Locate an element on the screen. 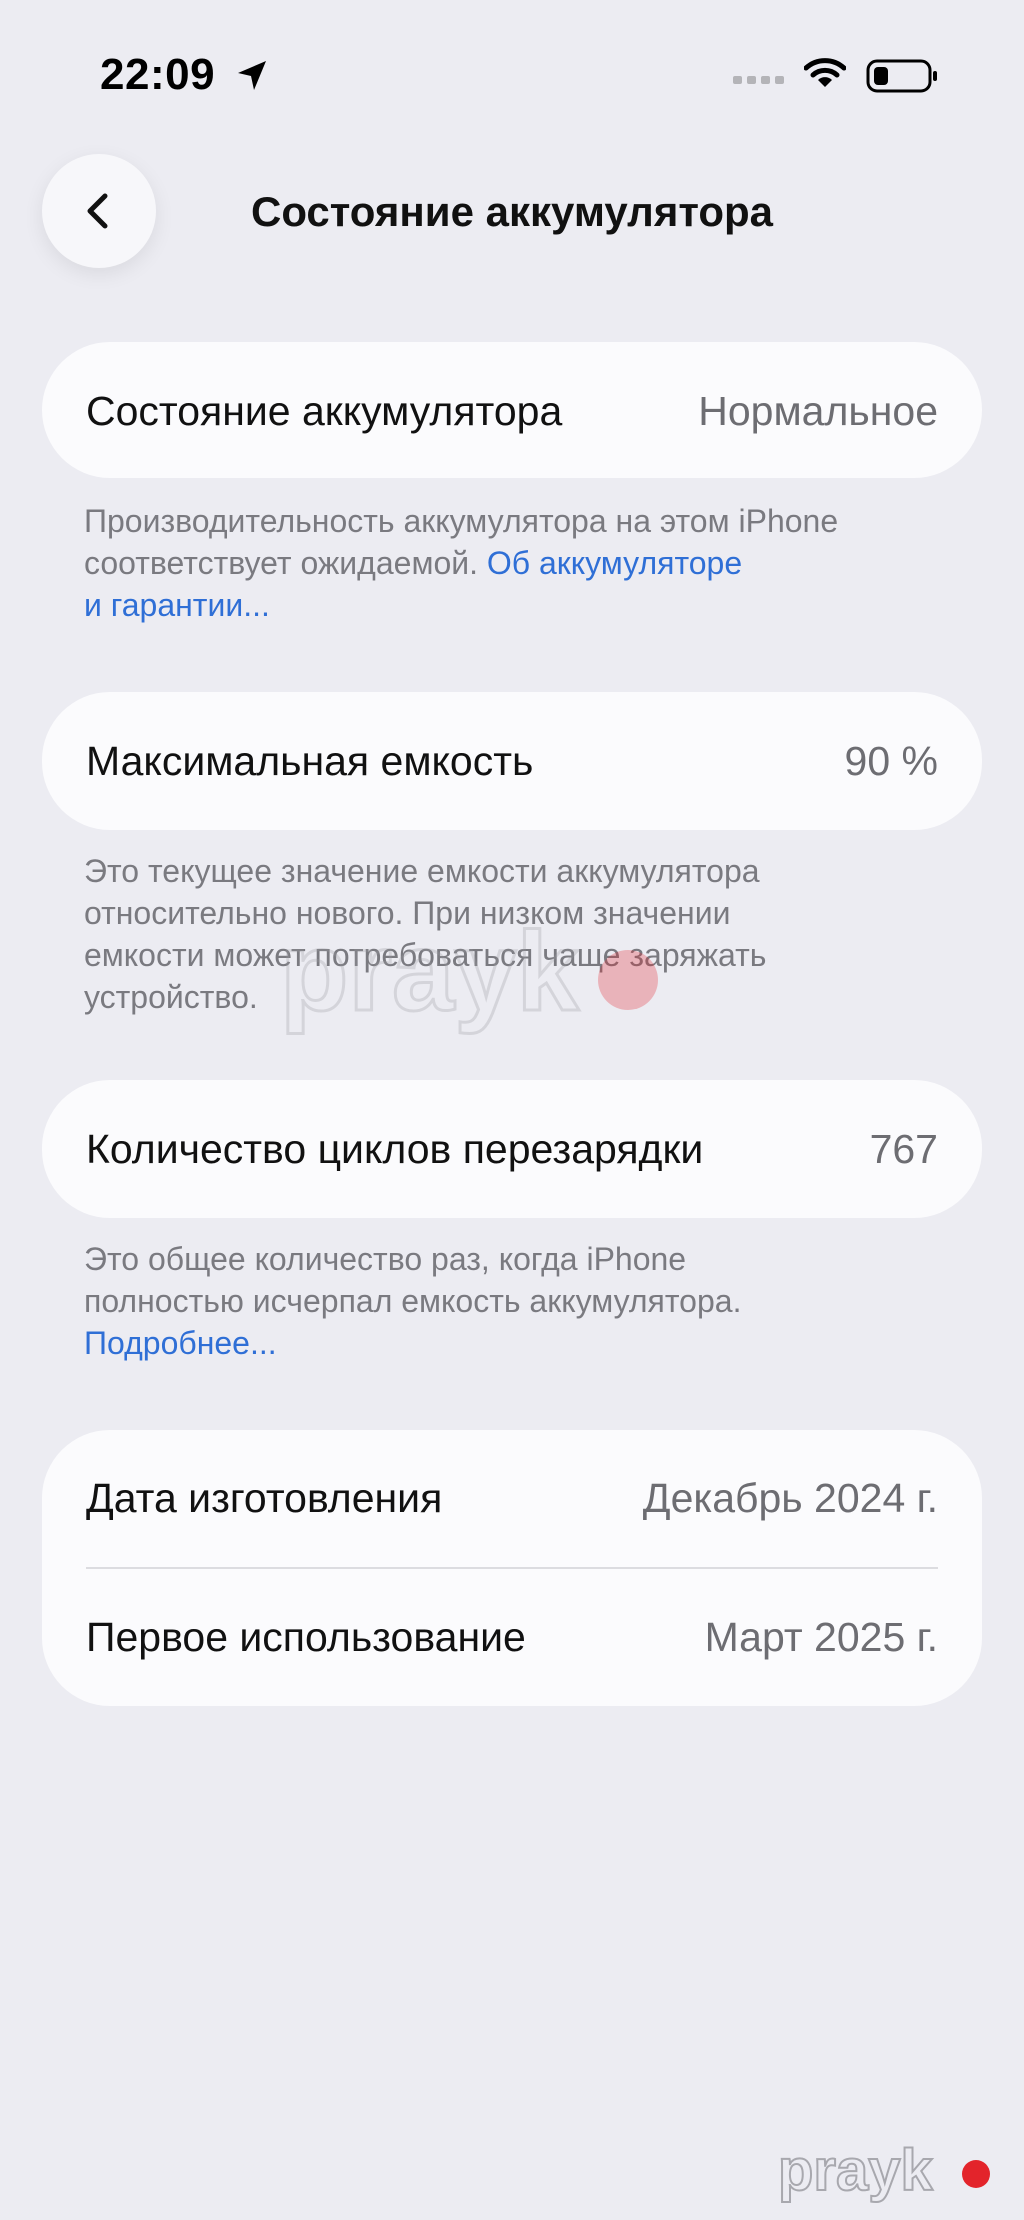 The image size is (1024, 2220). manufacture-date-value: Декабрь 2024 г. is located at coordinates (790, 1498).